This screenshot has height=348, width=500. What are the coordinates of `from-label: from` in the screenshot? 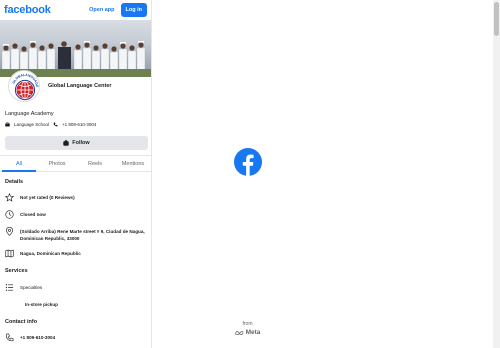 It's located at (247, 324).